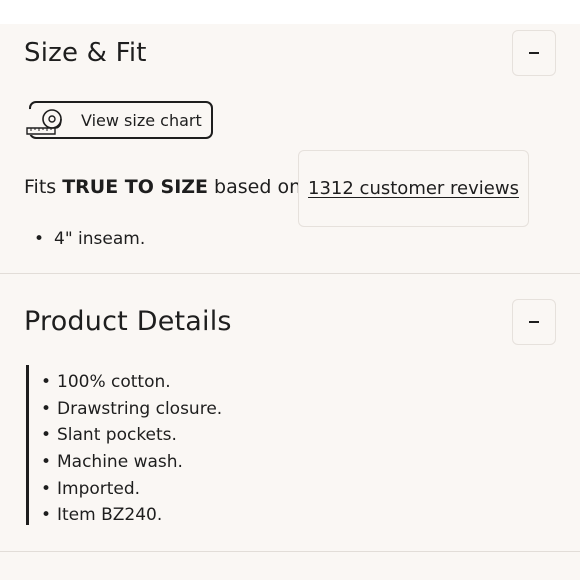 Image resolution: width=580 pixels, height=580 pixels. I want to click on fit-summary: Fits TRUE TO SIZE based on, so click(162, 187).